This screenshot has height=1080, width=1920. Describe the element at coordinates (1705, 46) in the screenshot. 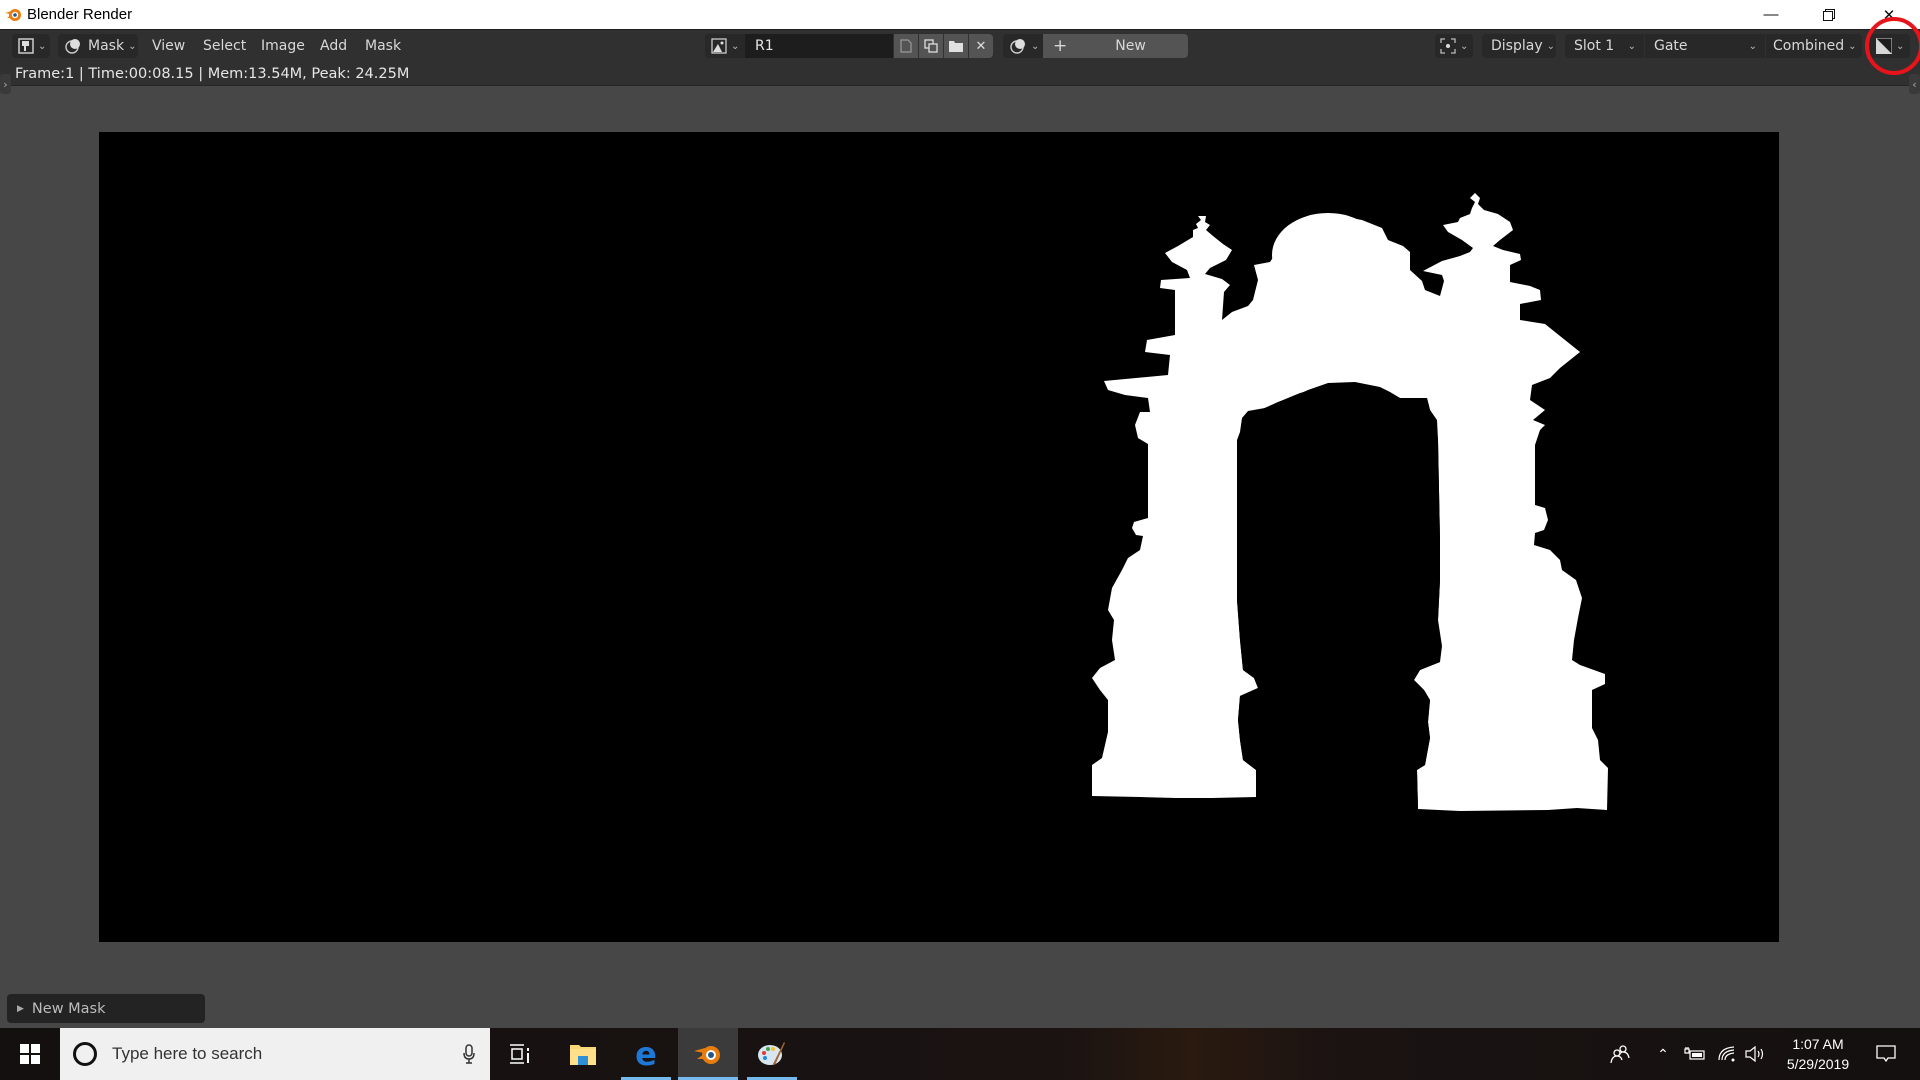

I see `render-layer-dropdown: Gate ⌄` at that location.